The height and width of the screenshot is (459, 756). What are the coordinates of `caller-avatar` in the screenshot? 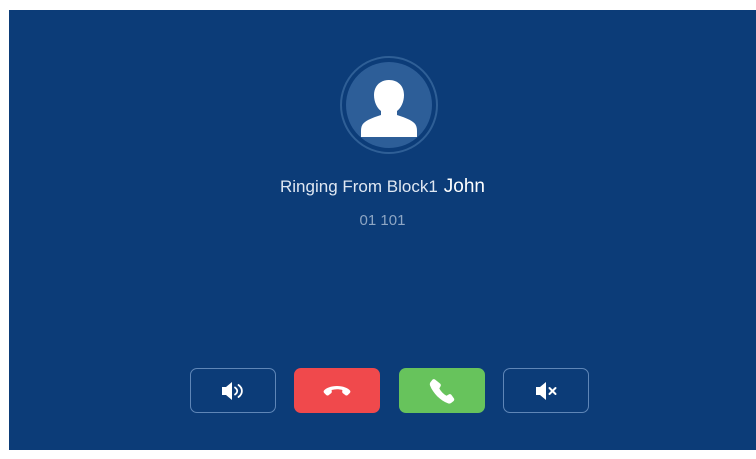 It's located at (389, 105).